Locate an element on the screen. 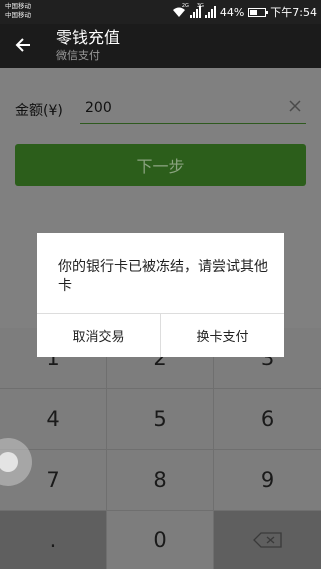 This screenshot has height=569, width=321. backspace-icon is located at coordinates (267, 540).